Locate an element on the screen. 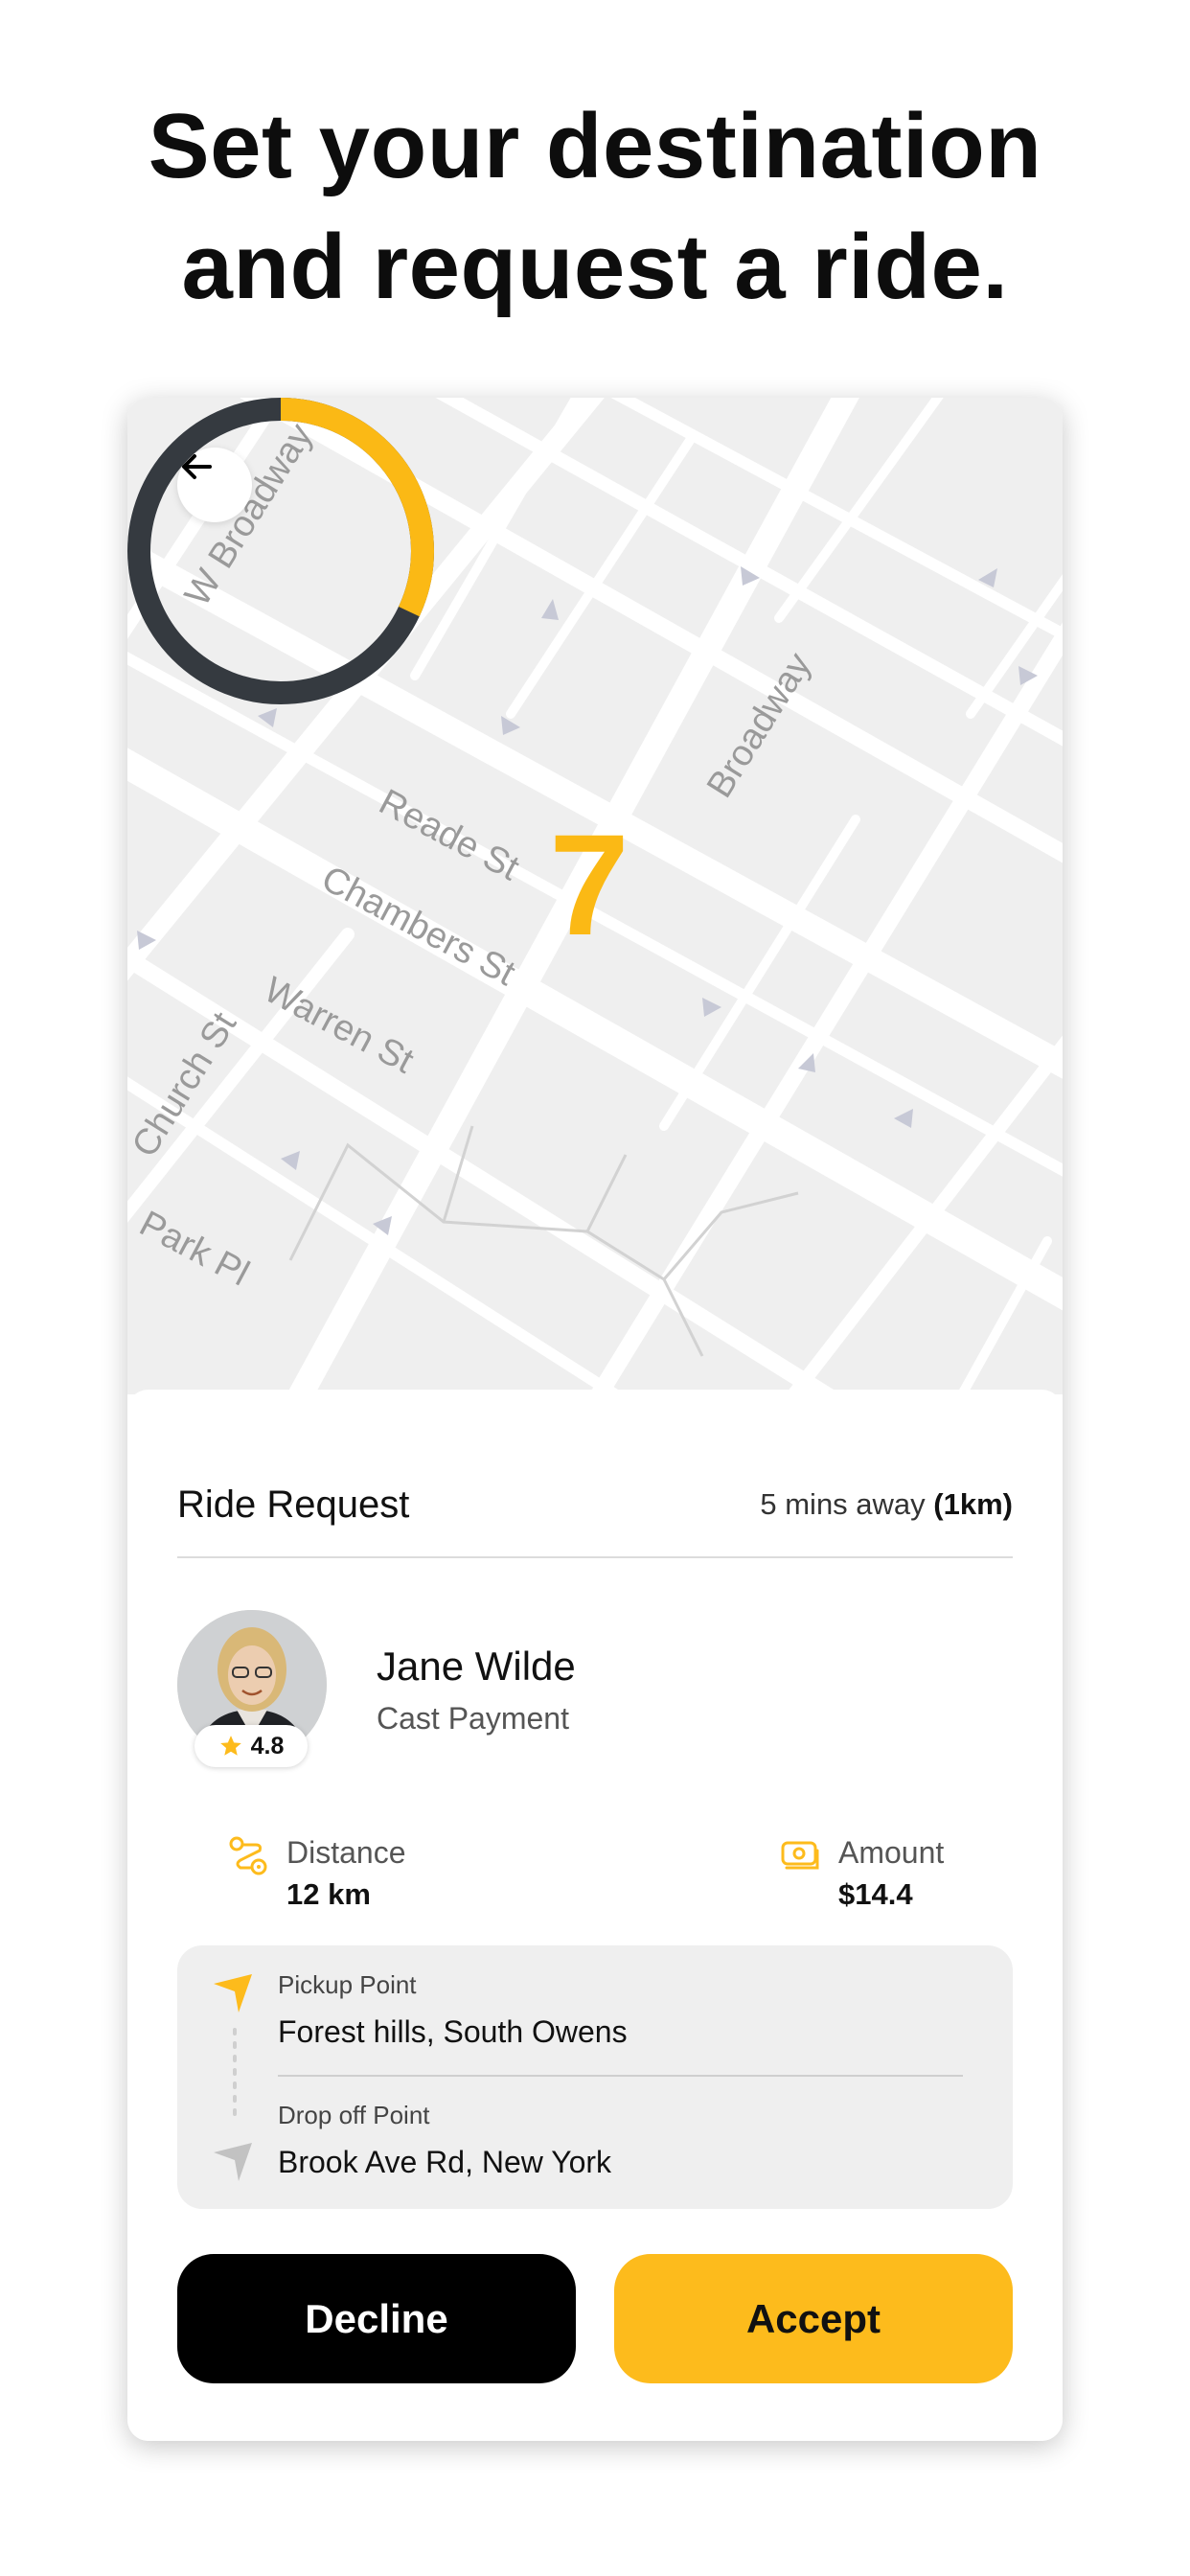  street-label: Park Pl is located at coordinates (195, 1249).